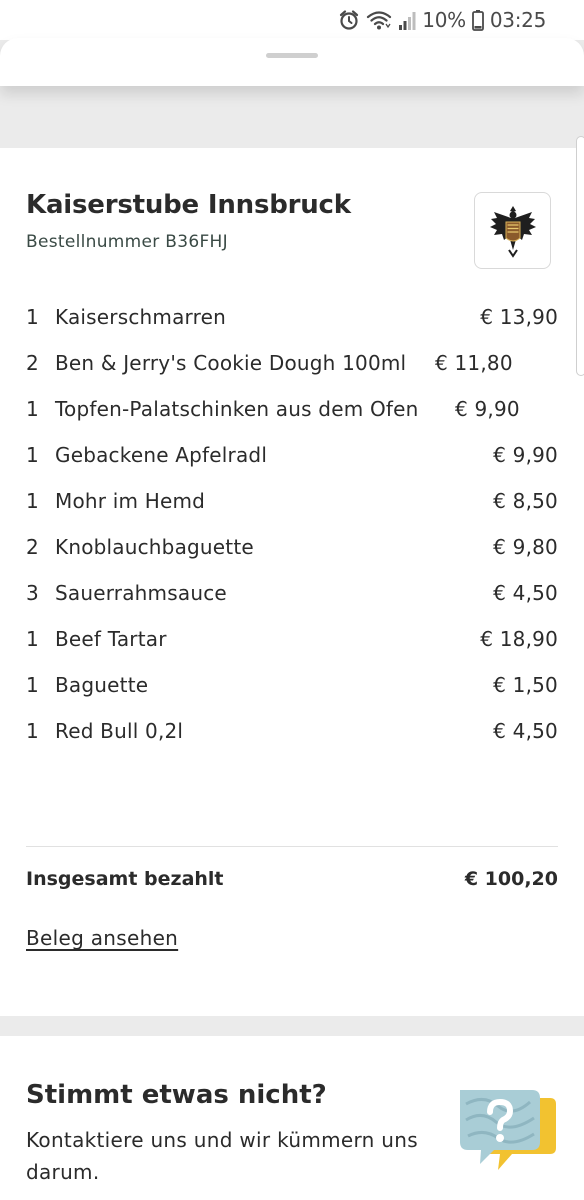  What do you see at coordinates (474, 363) in the screenshot?
I see `item-price: € 11,80` at bounding box center [474, 363].